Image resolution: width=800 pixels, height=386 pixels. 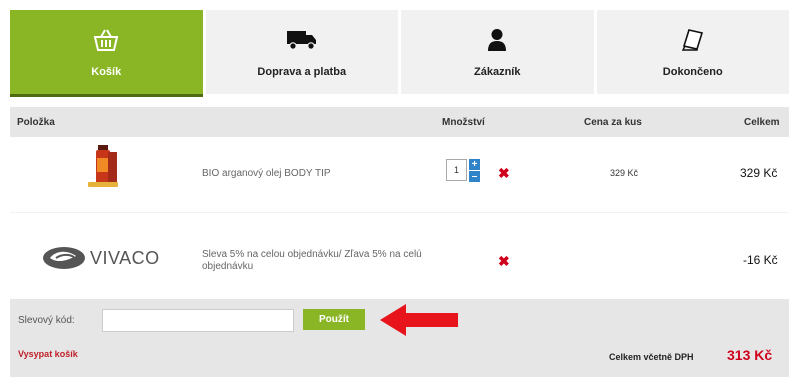 I want to click on row-total: -16 Kč, so click(x=760, y=260).